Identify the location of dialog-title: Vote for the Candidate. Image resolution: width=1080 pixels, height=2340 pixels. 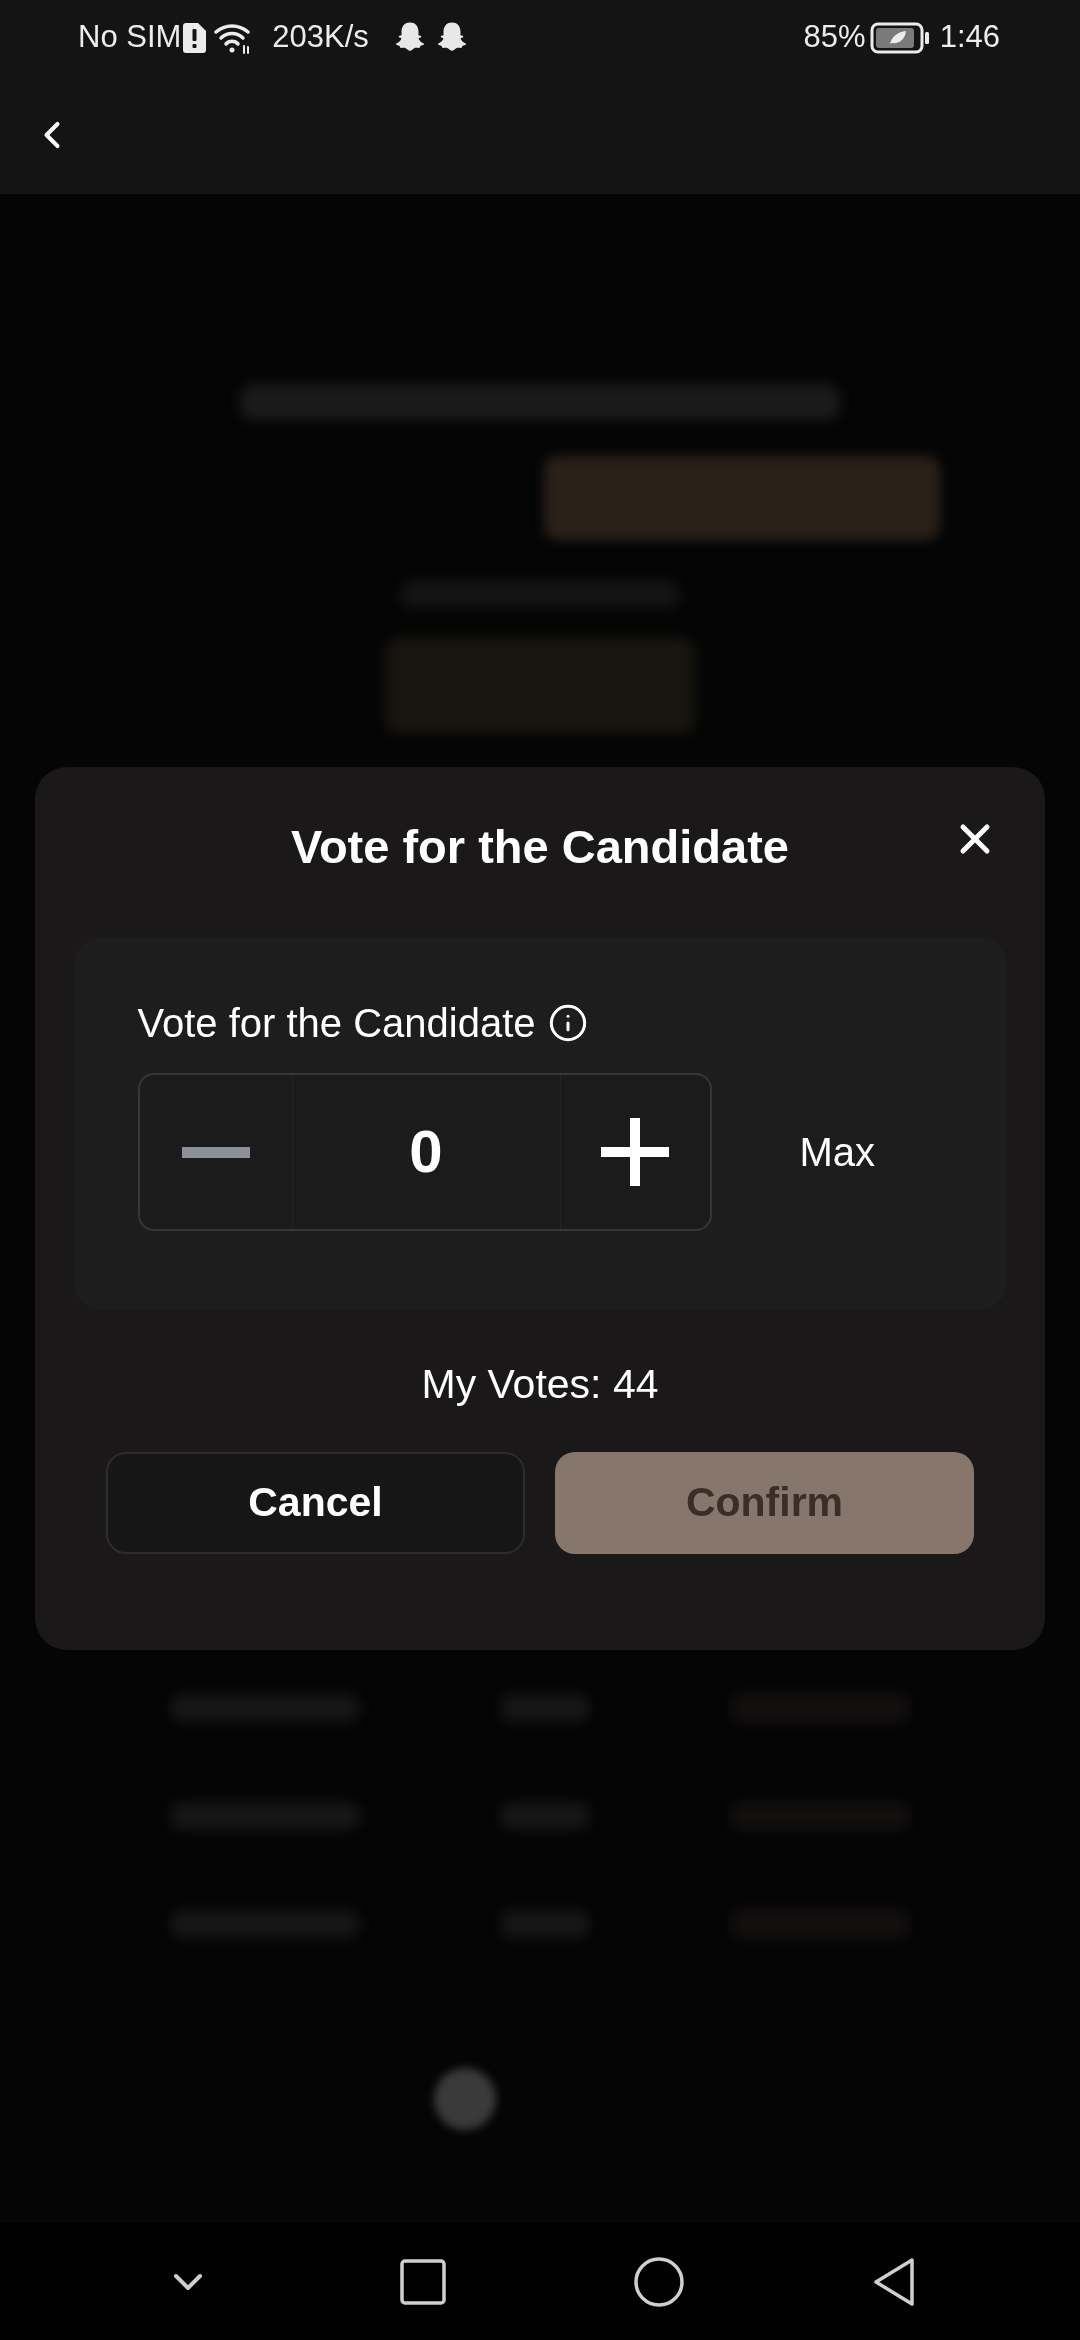
(540, 847).